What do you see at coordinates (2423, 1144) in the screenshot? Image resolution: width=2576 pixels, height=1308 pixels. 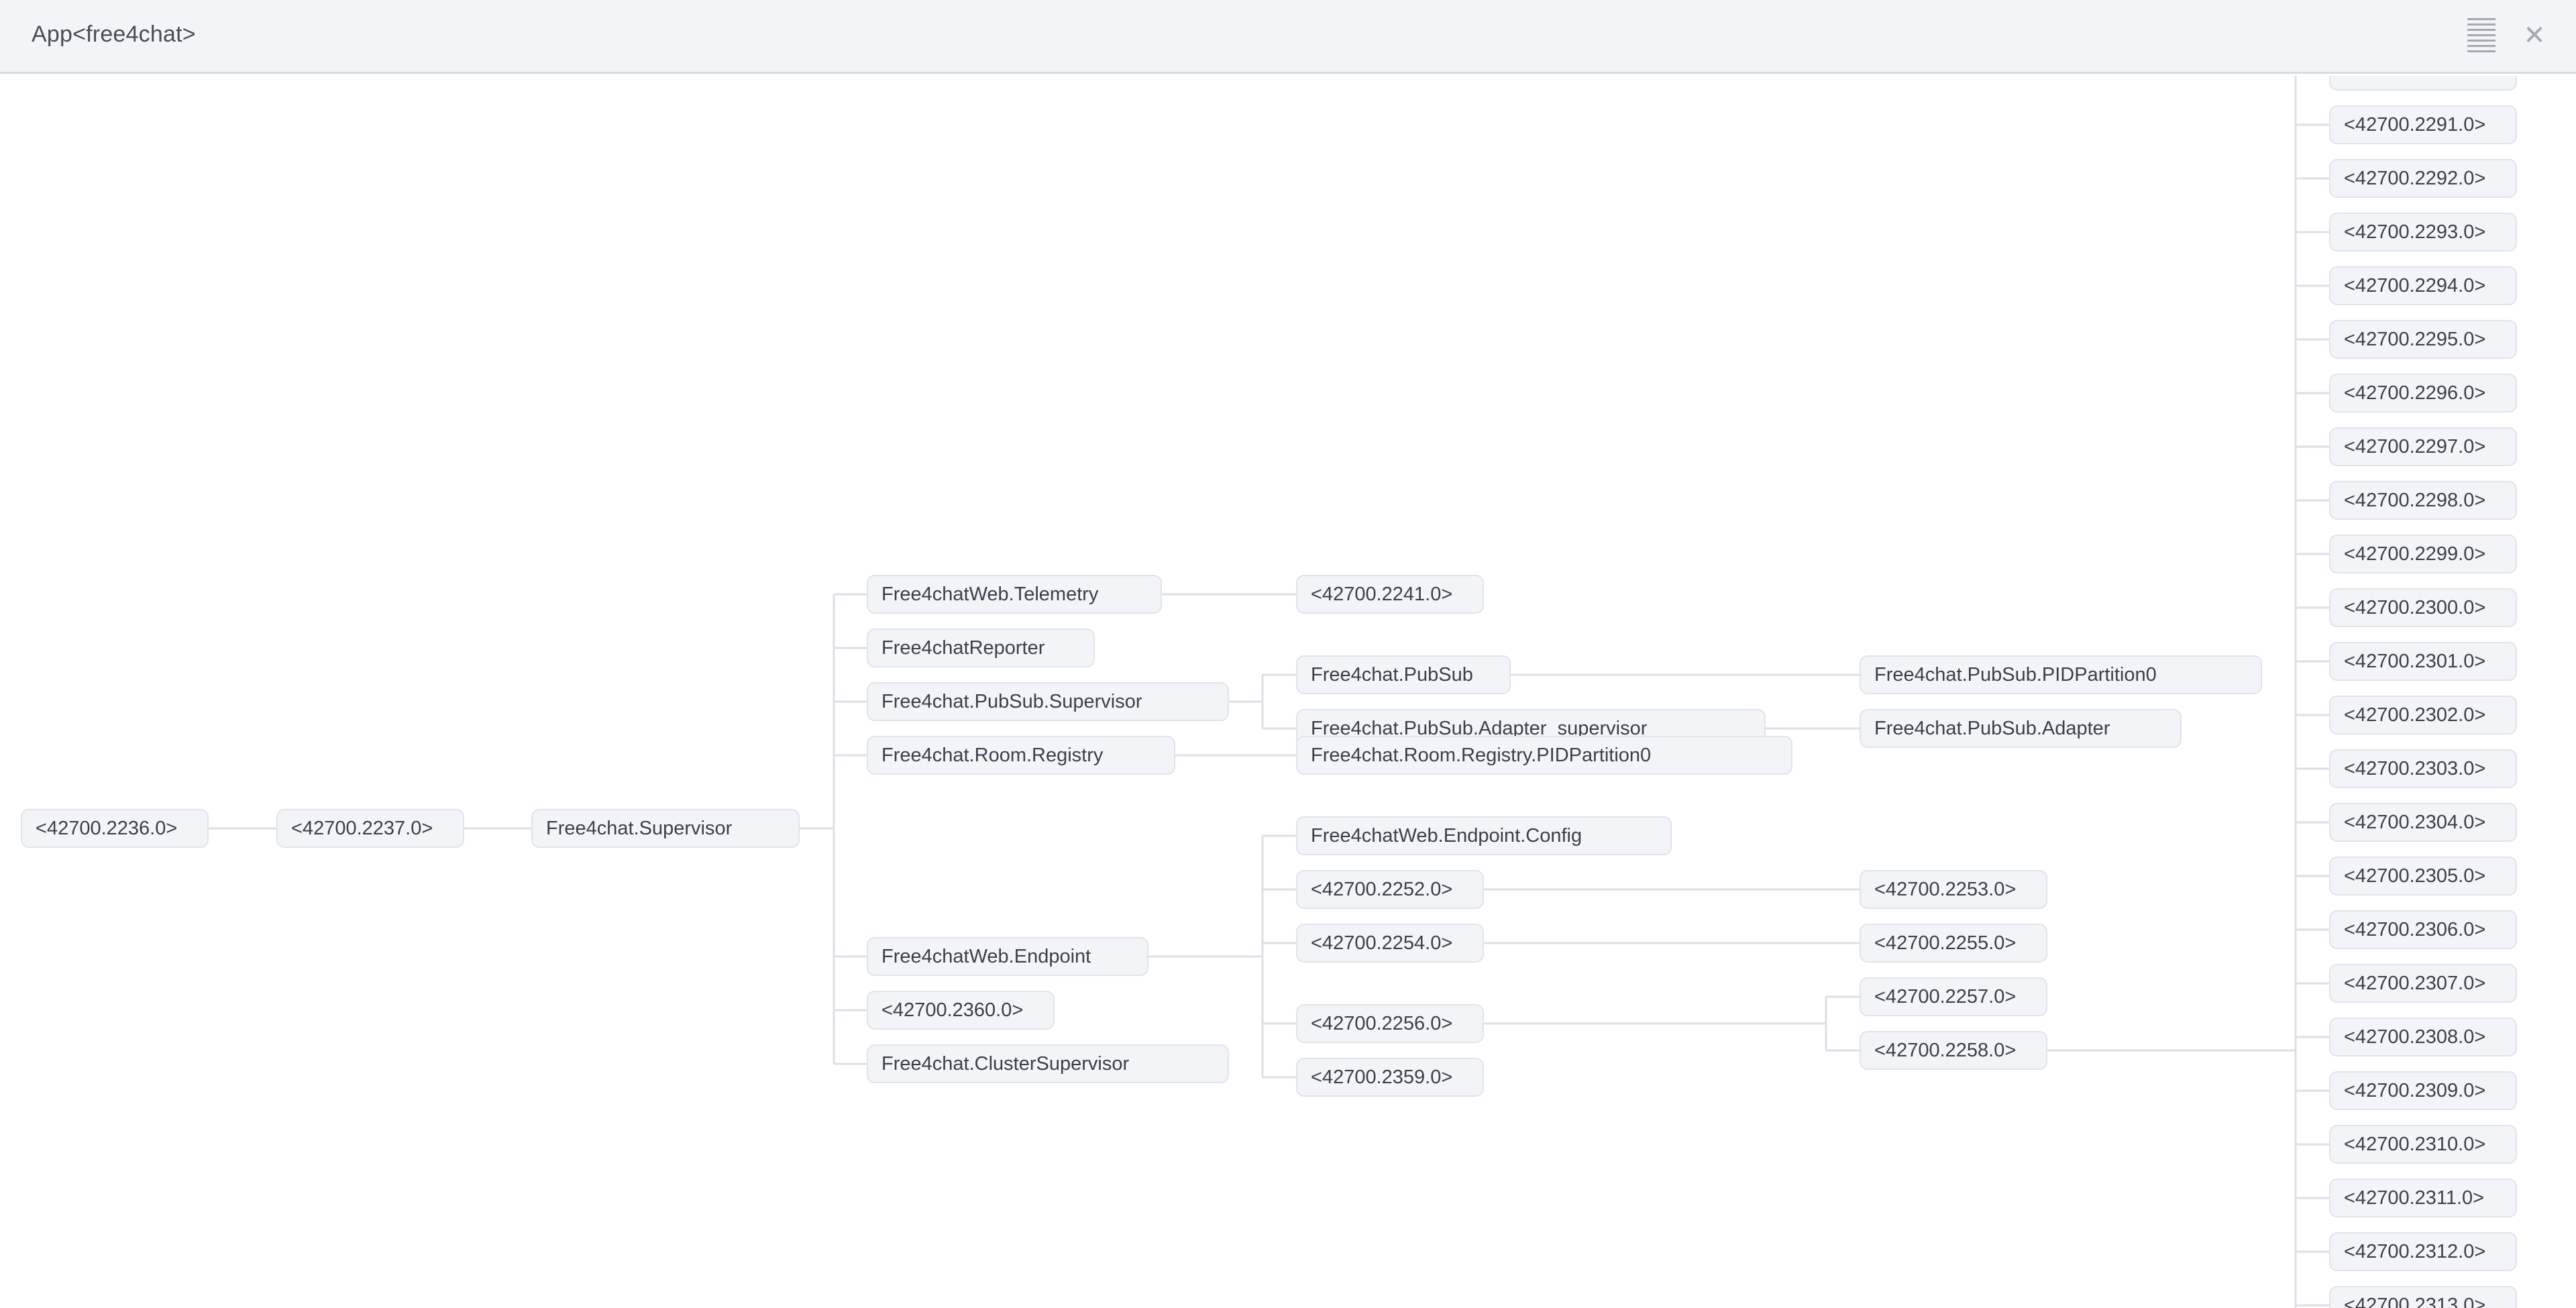 I see `node-child-pid: <42700.2310.0>` at bounding box center [2423, 1144].